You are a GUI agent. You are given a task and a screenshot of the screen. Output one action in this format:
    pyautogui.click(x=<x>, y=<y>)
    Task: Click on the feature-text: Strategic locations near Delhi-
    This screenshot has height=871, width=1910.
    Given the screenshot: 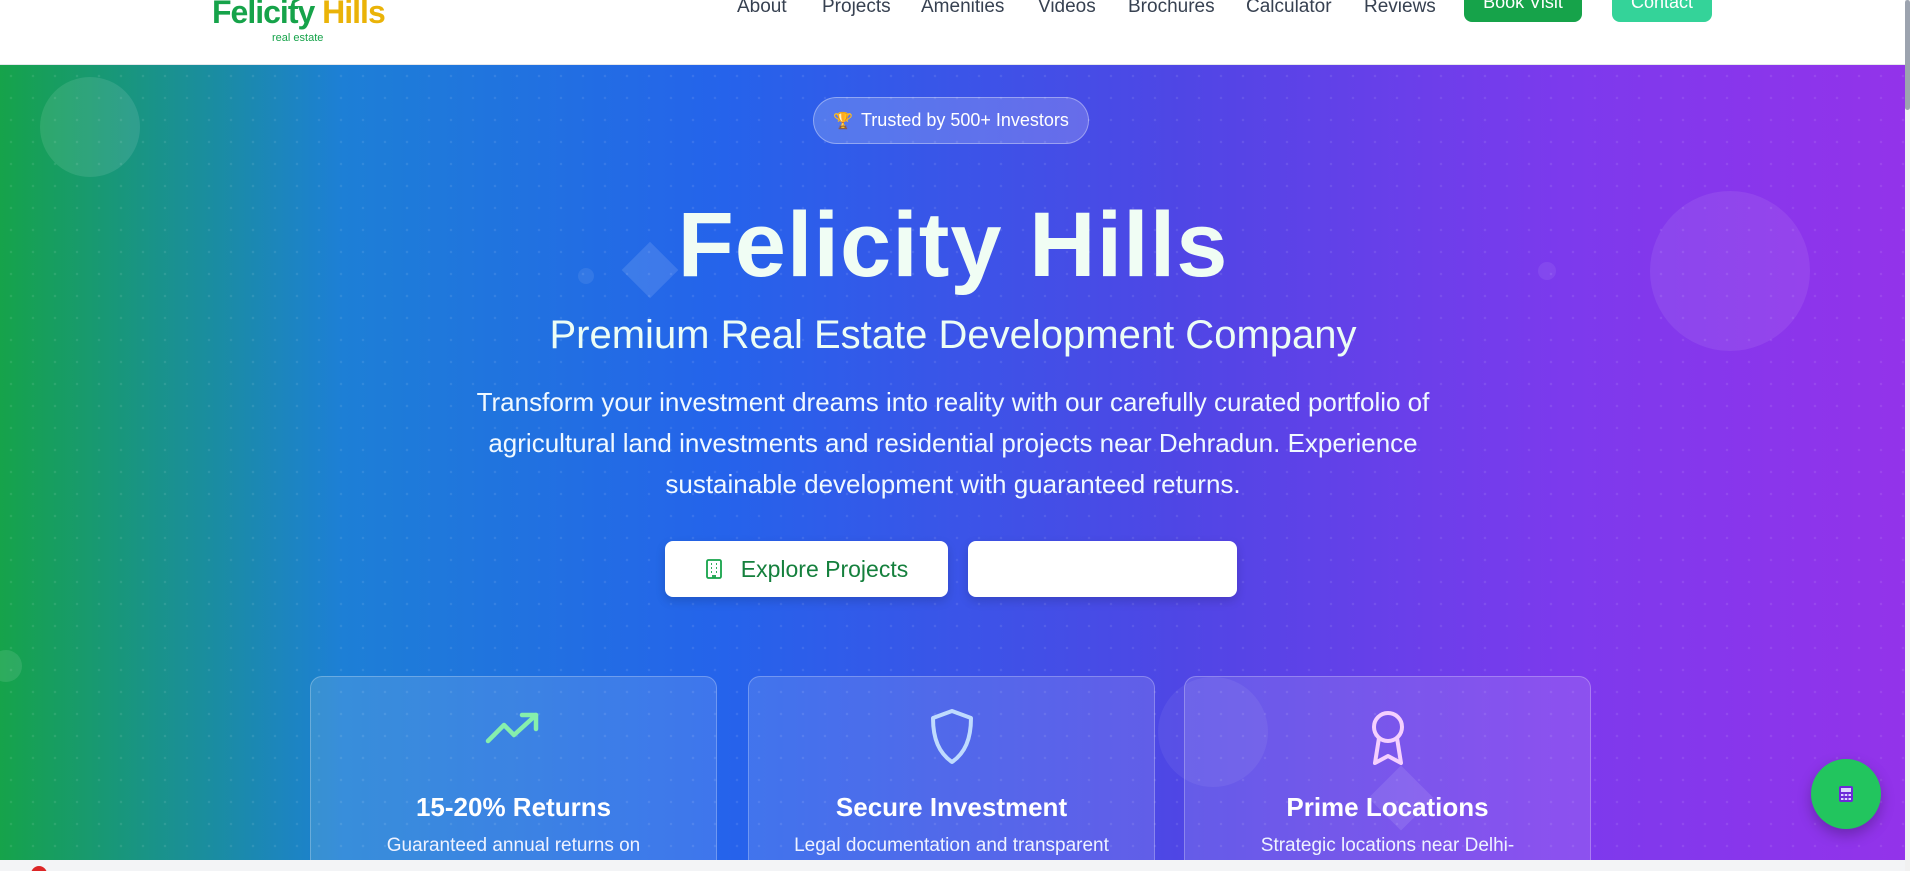 What is the action you would take?
    pyautogui.click(x=1387, y=845)
    